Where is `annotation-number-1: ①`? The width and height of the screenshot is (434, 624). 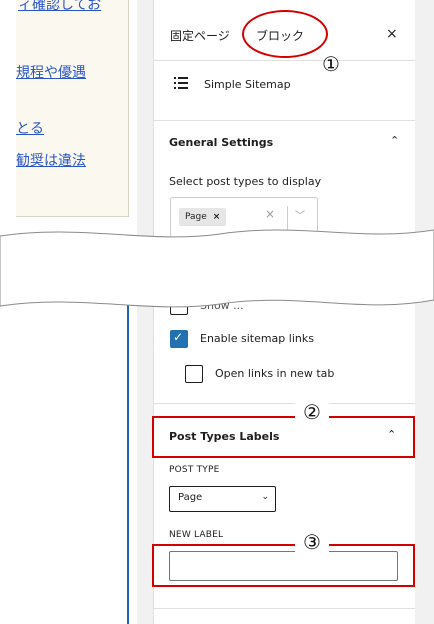
annotation-number-1: ① is located at coordinates (331, 64).